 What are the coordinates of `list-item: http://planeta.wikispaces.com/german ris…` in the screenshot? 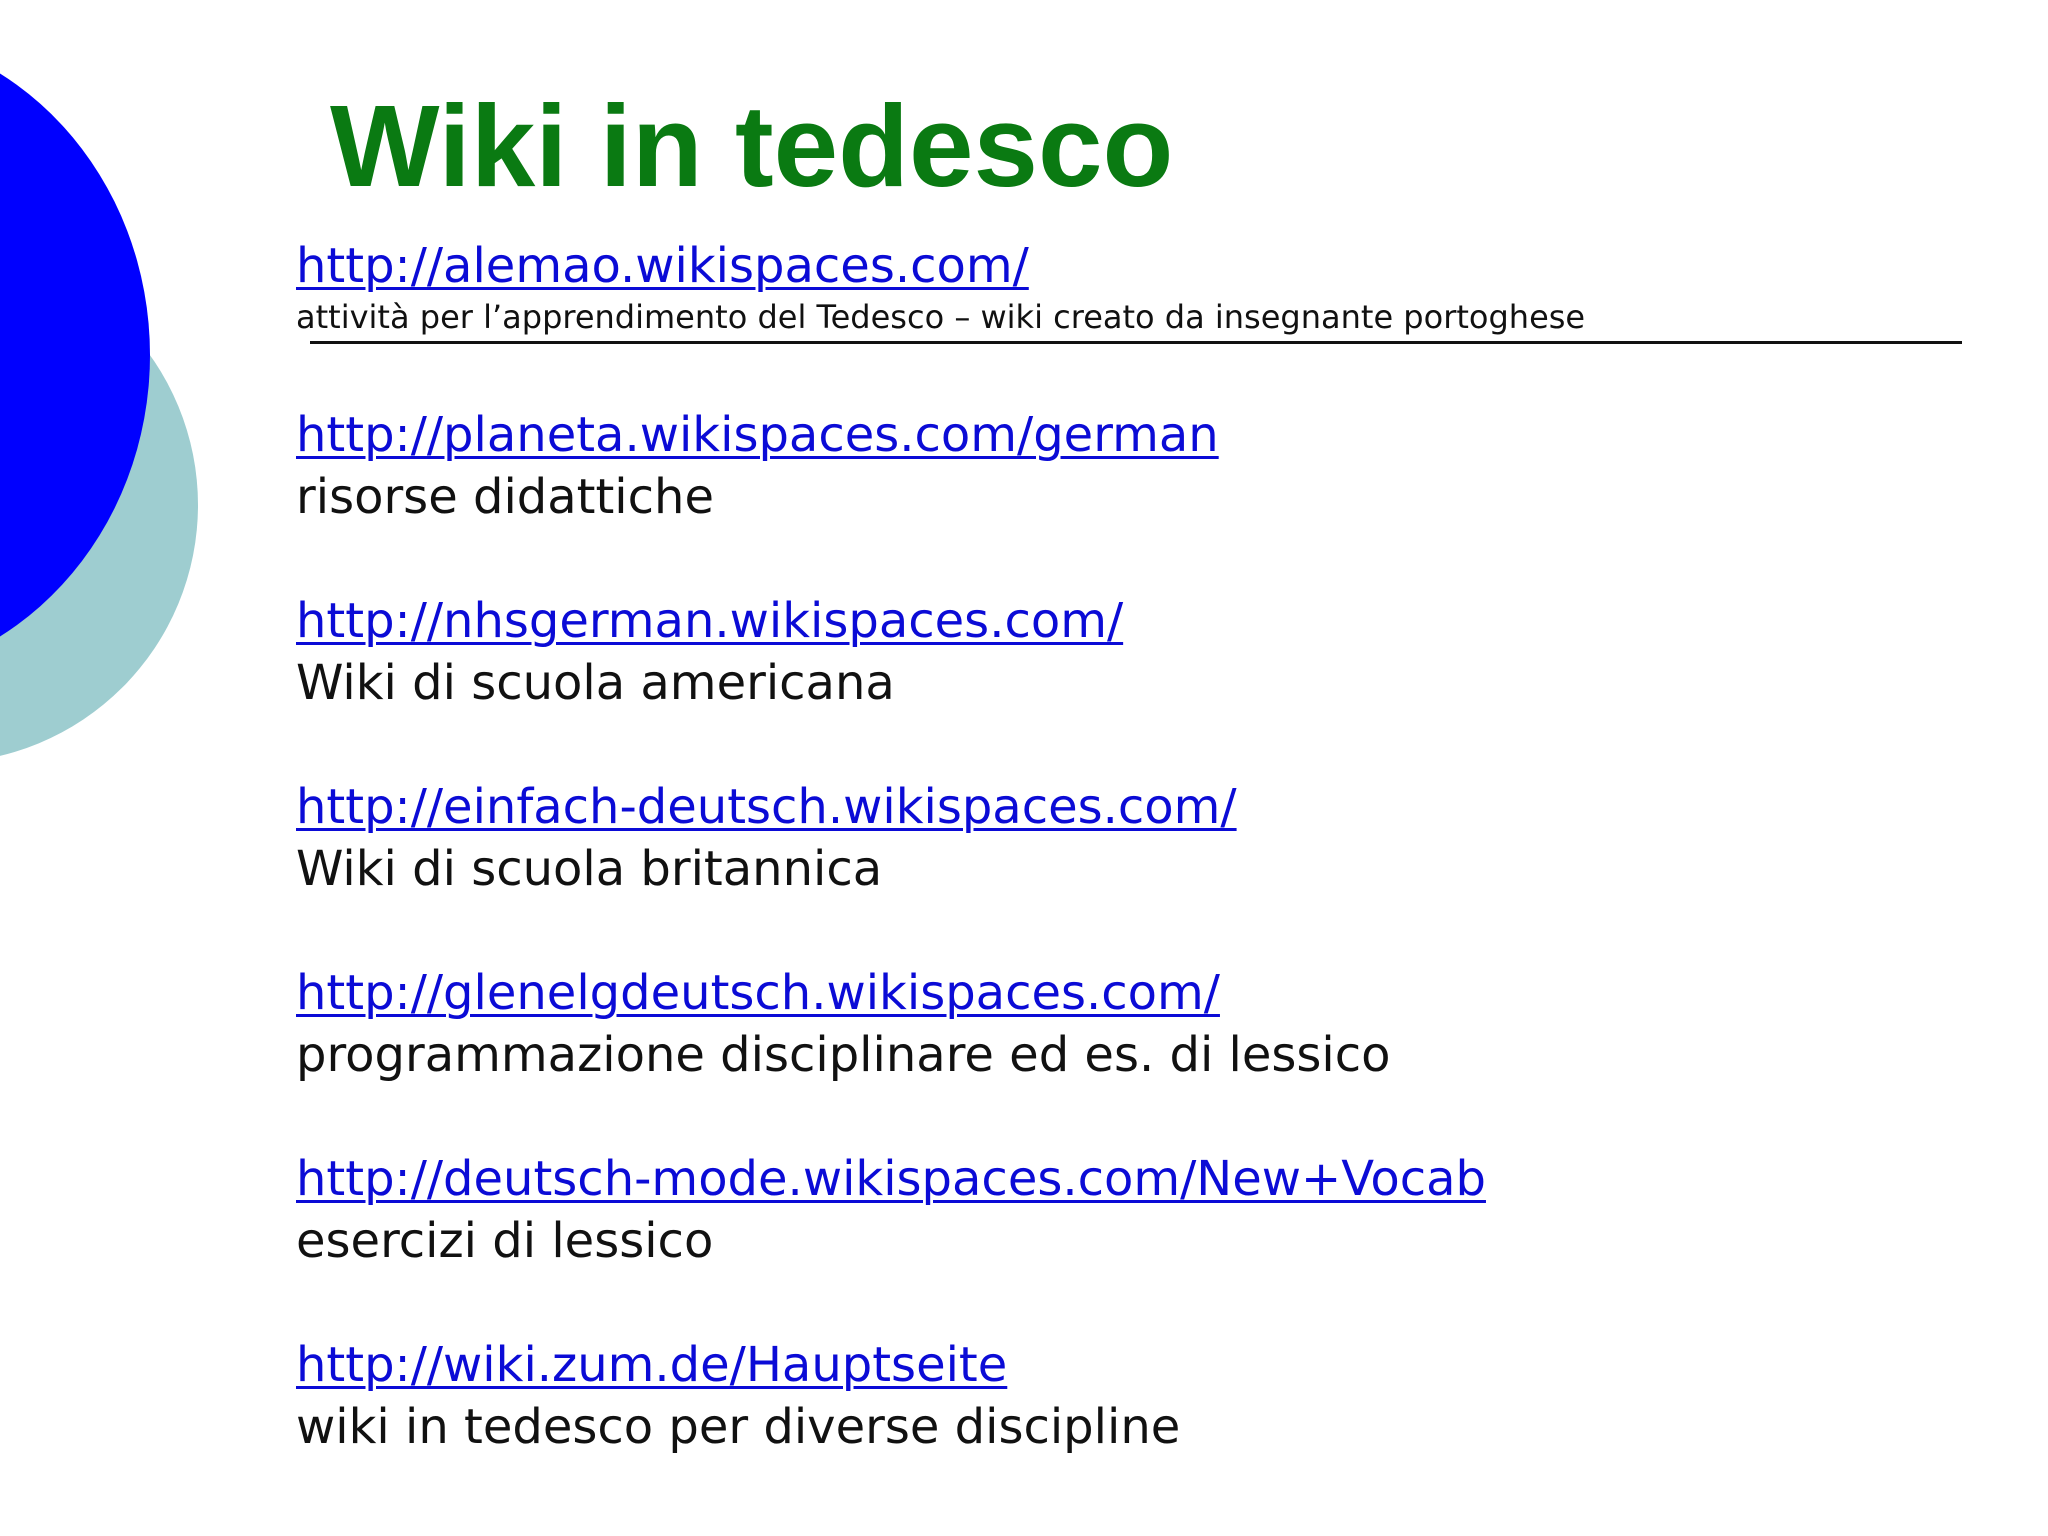 It's located at (757, 466).